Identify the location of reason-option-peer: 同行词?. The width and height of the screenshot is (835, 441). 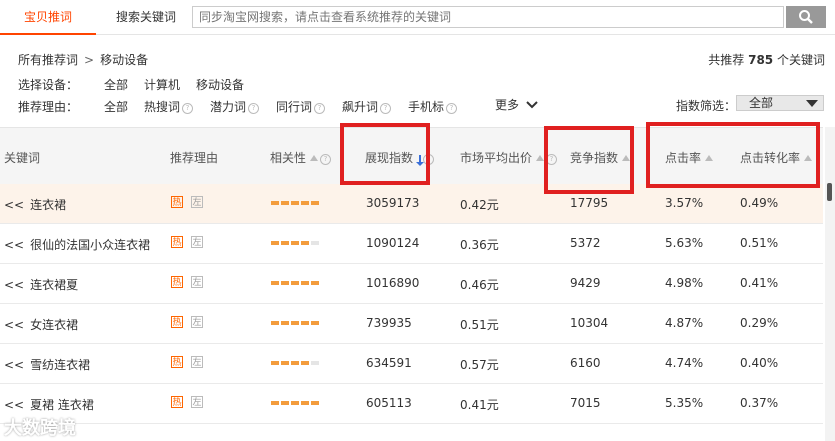
(301, 106).